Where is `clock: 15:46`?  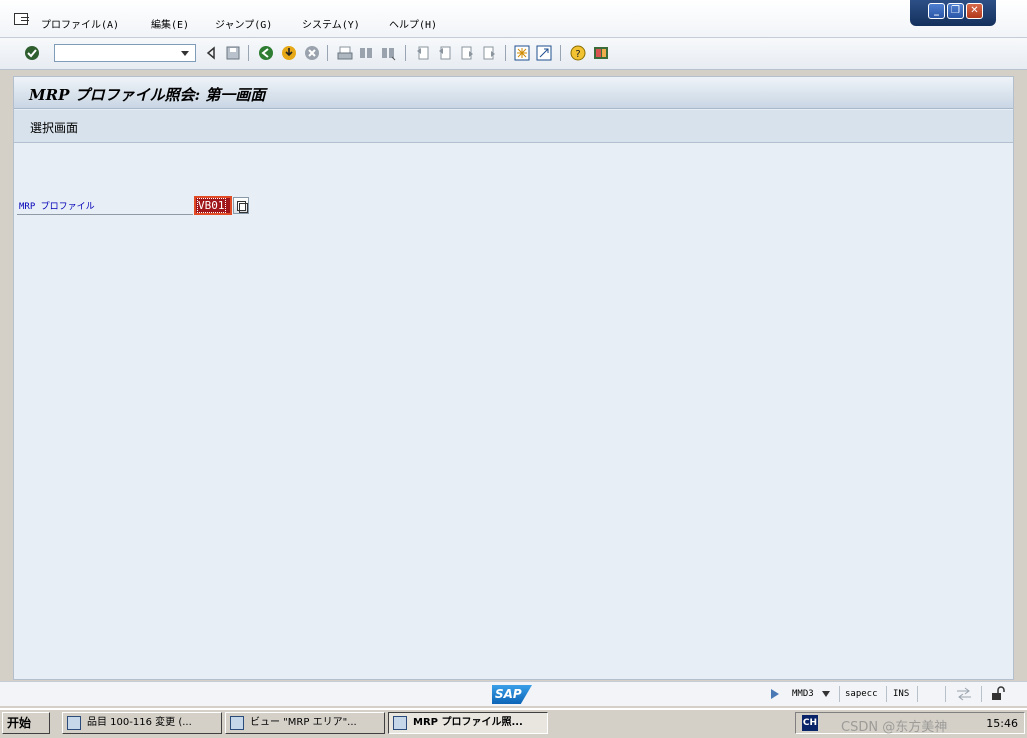 clock: 15:46 is located at coordinates (1002, 723).